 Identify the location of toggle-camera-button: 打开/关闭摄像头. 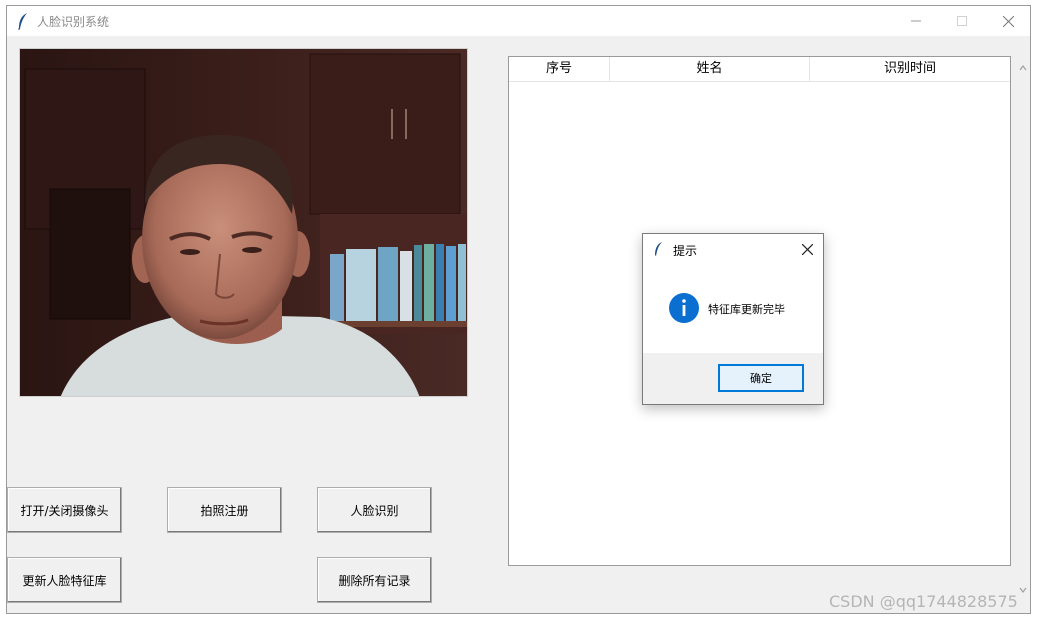
(64, 510).